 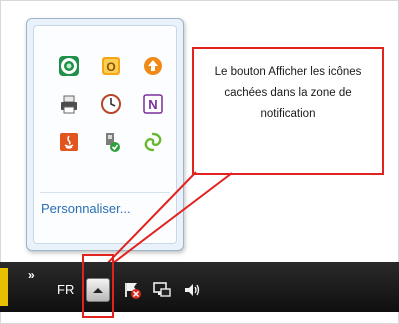 What do you see at coordinates (132, 290) in the screenshot?
I see `network-error-icon` at bounding box center [132, 290].